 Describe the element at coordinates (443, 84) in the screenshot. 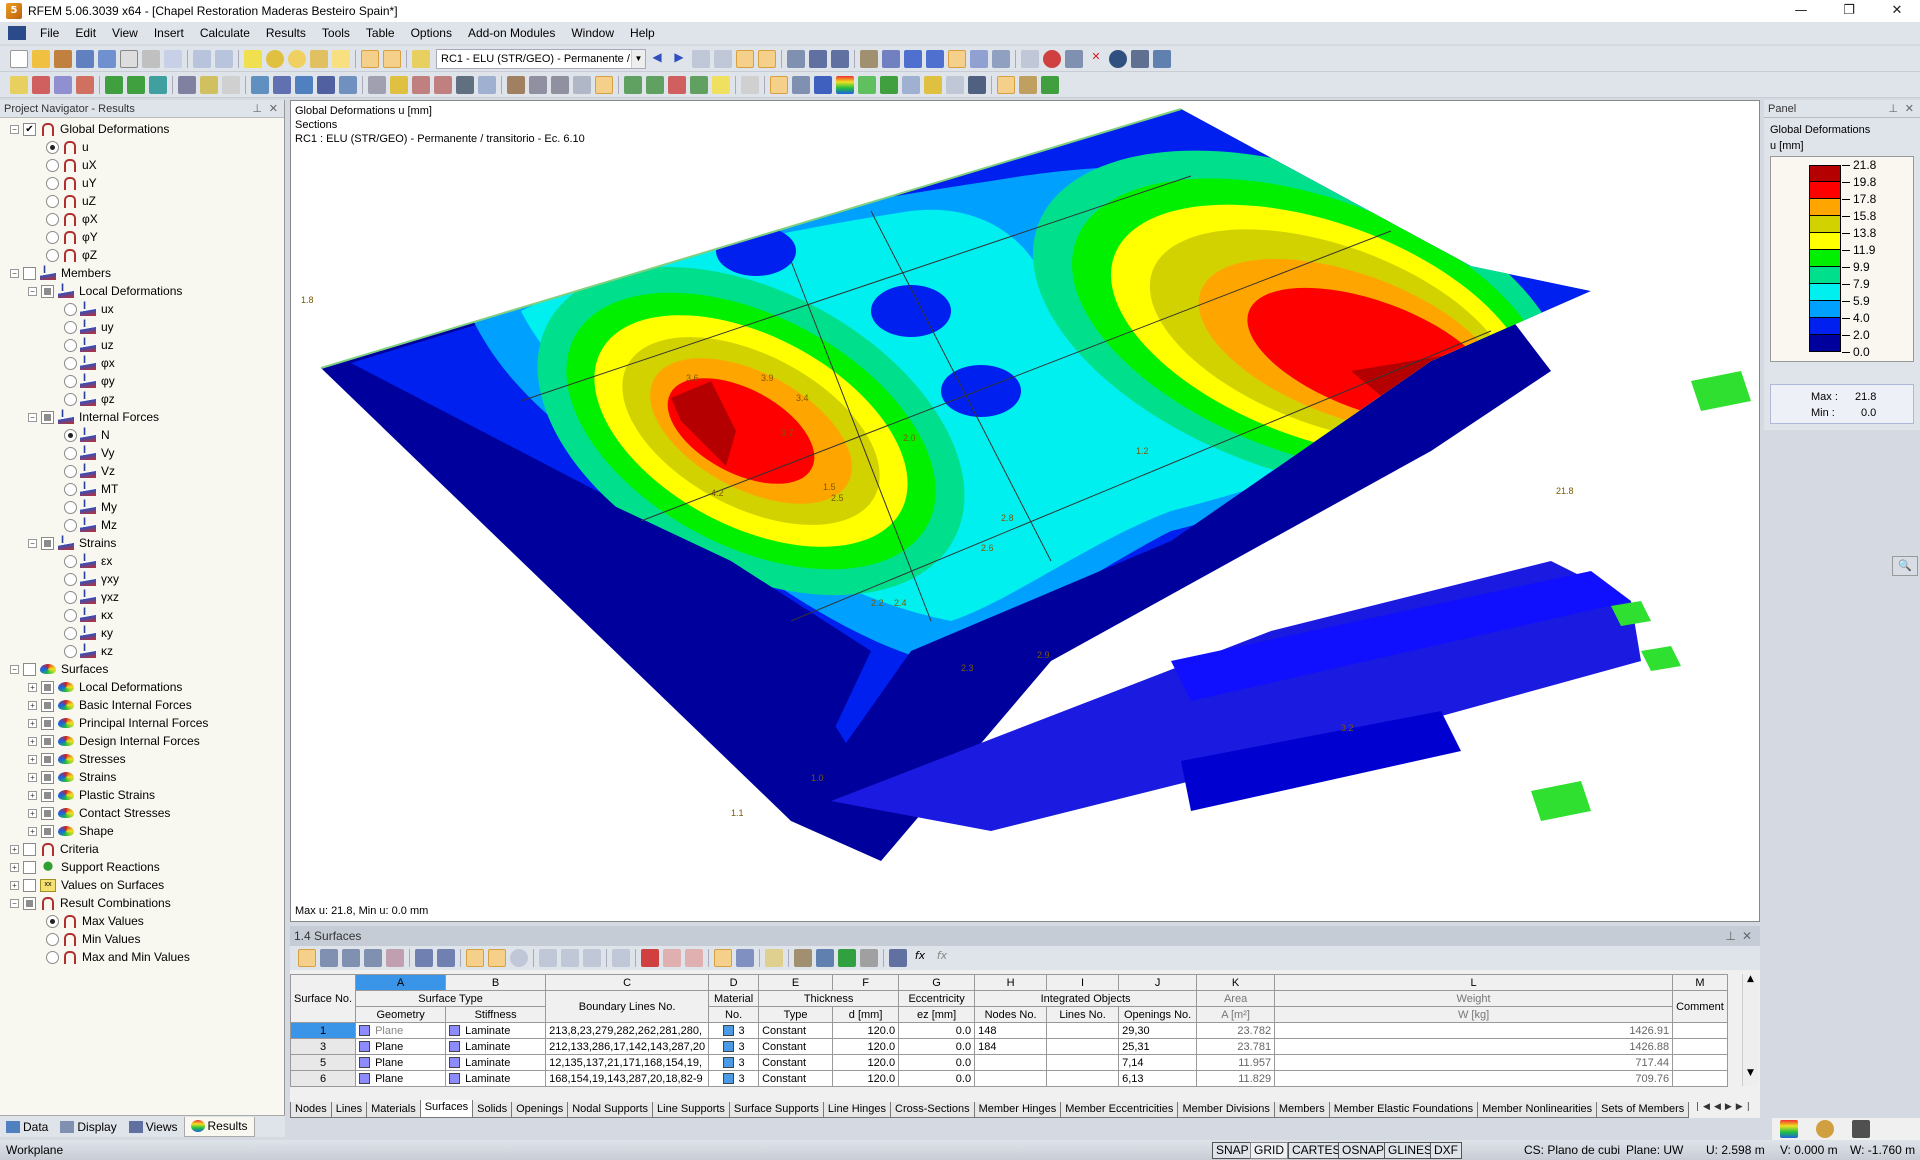

I see `mesh2-icon` at that location.